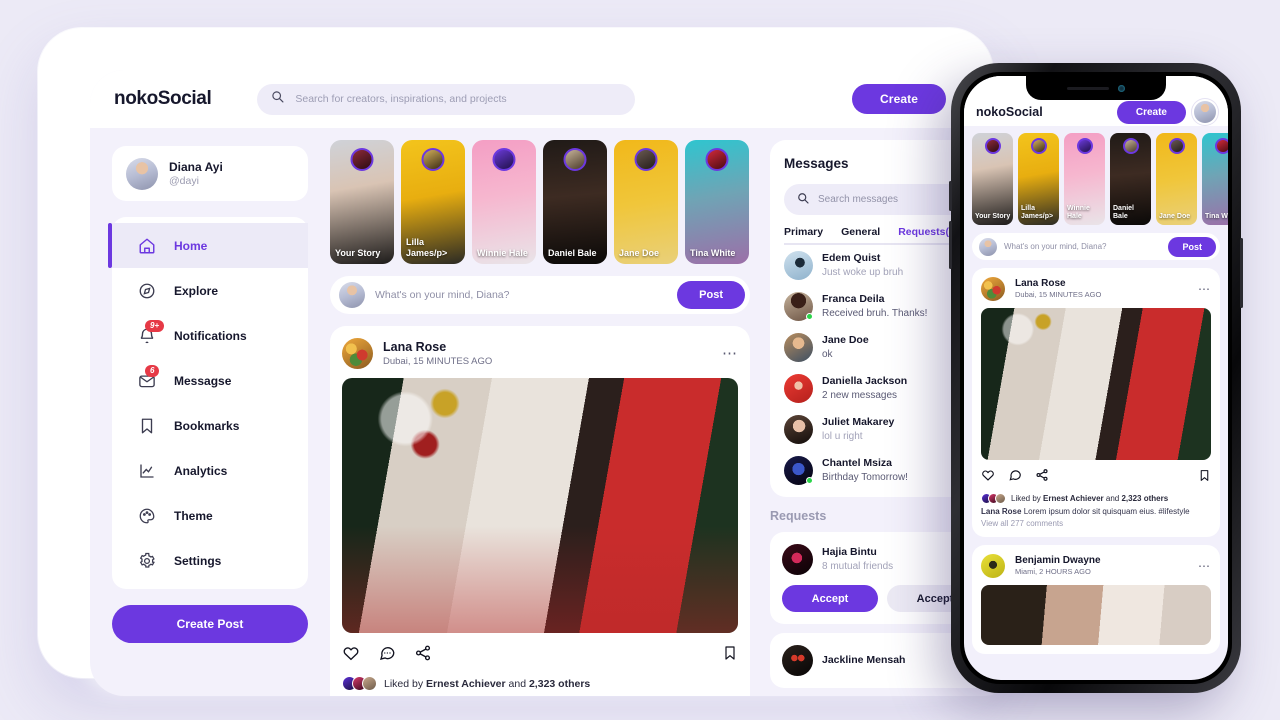  I want to click on post-header: Benjamin Dwayne Miami, 2 HOURS AGO ⋯, so click(1096, 566).